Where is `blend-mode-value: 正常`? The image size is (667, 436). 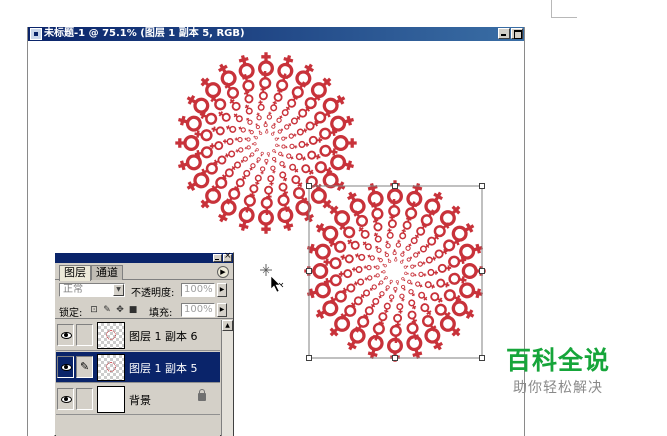
blend-mode-value: 正常 is located at coordinates (73, 289).